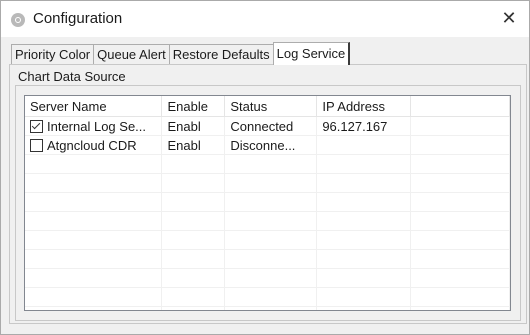  I want to click on header-row: Server Name Enable Status IP Address, so click(267, 106).